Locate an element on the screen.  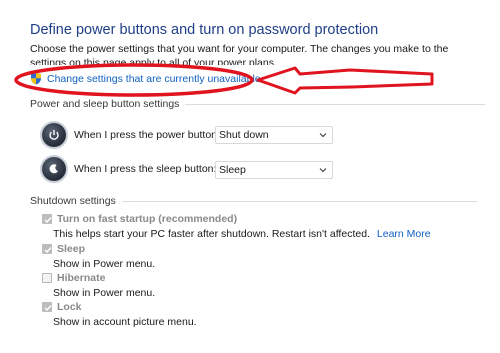
sleep-button-select-value: Sleep is located at coordinates (232, 170).